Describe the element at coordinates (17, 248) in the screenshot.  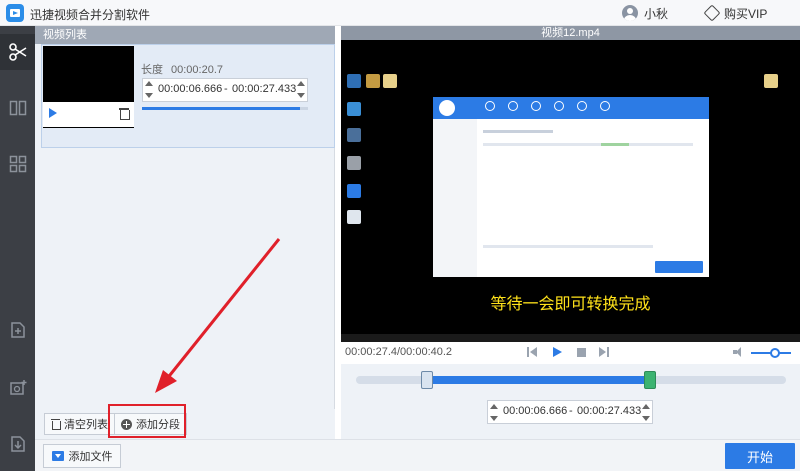
I see `sidebar-nav` at that location.